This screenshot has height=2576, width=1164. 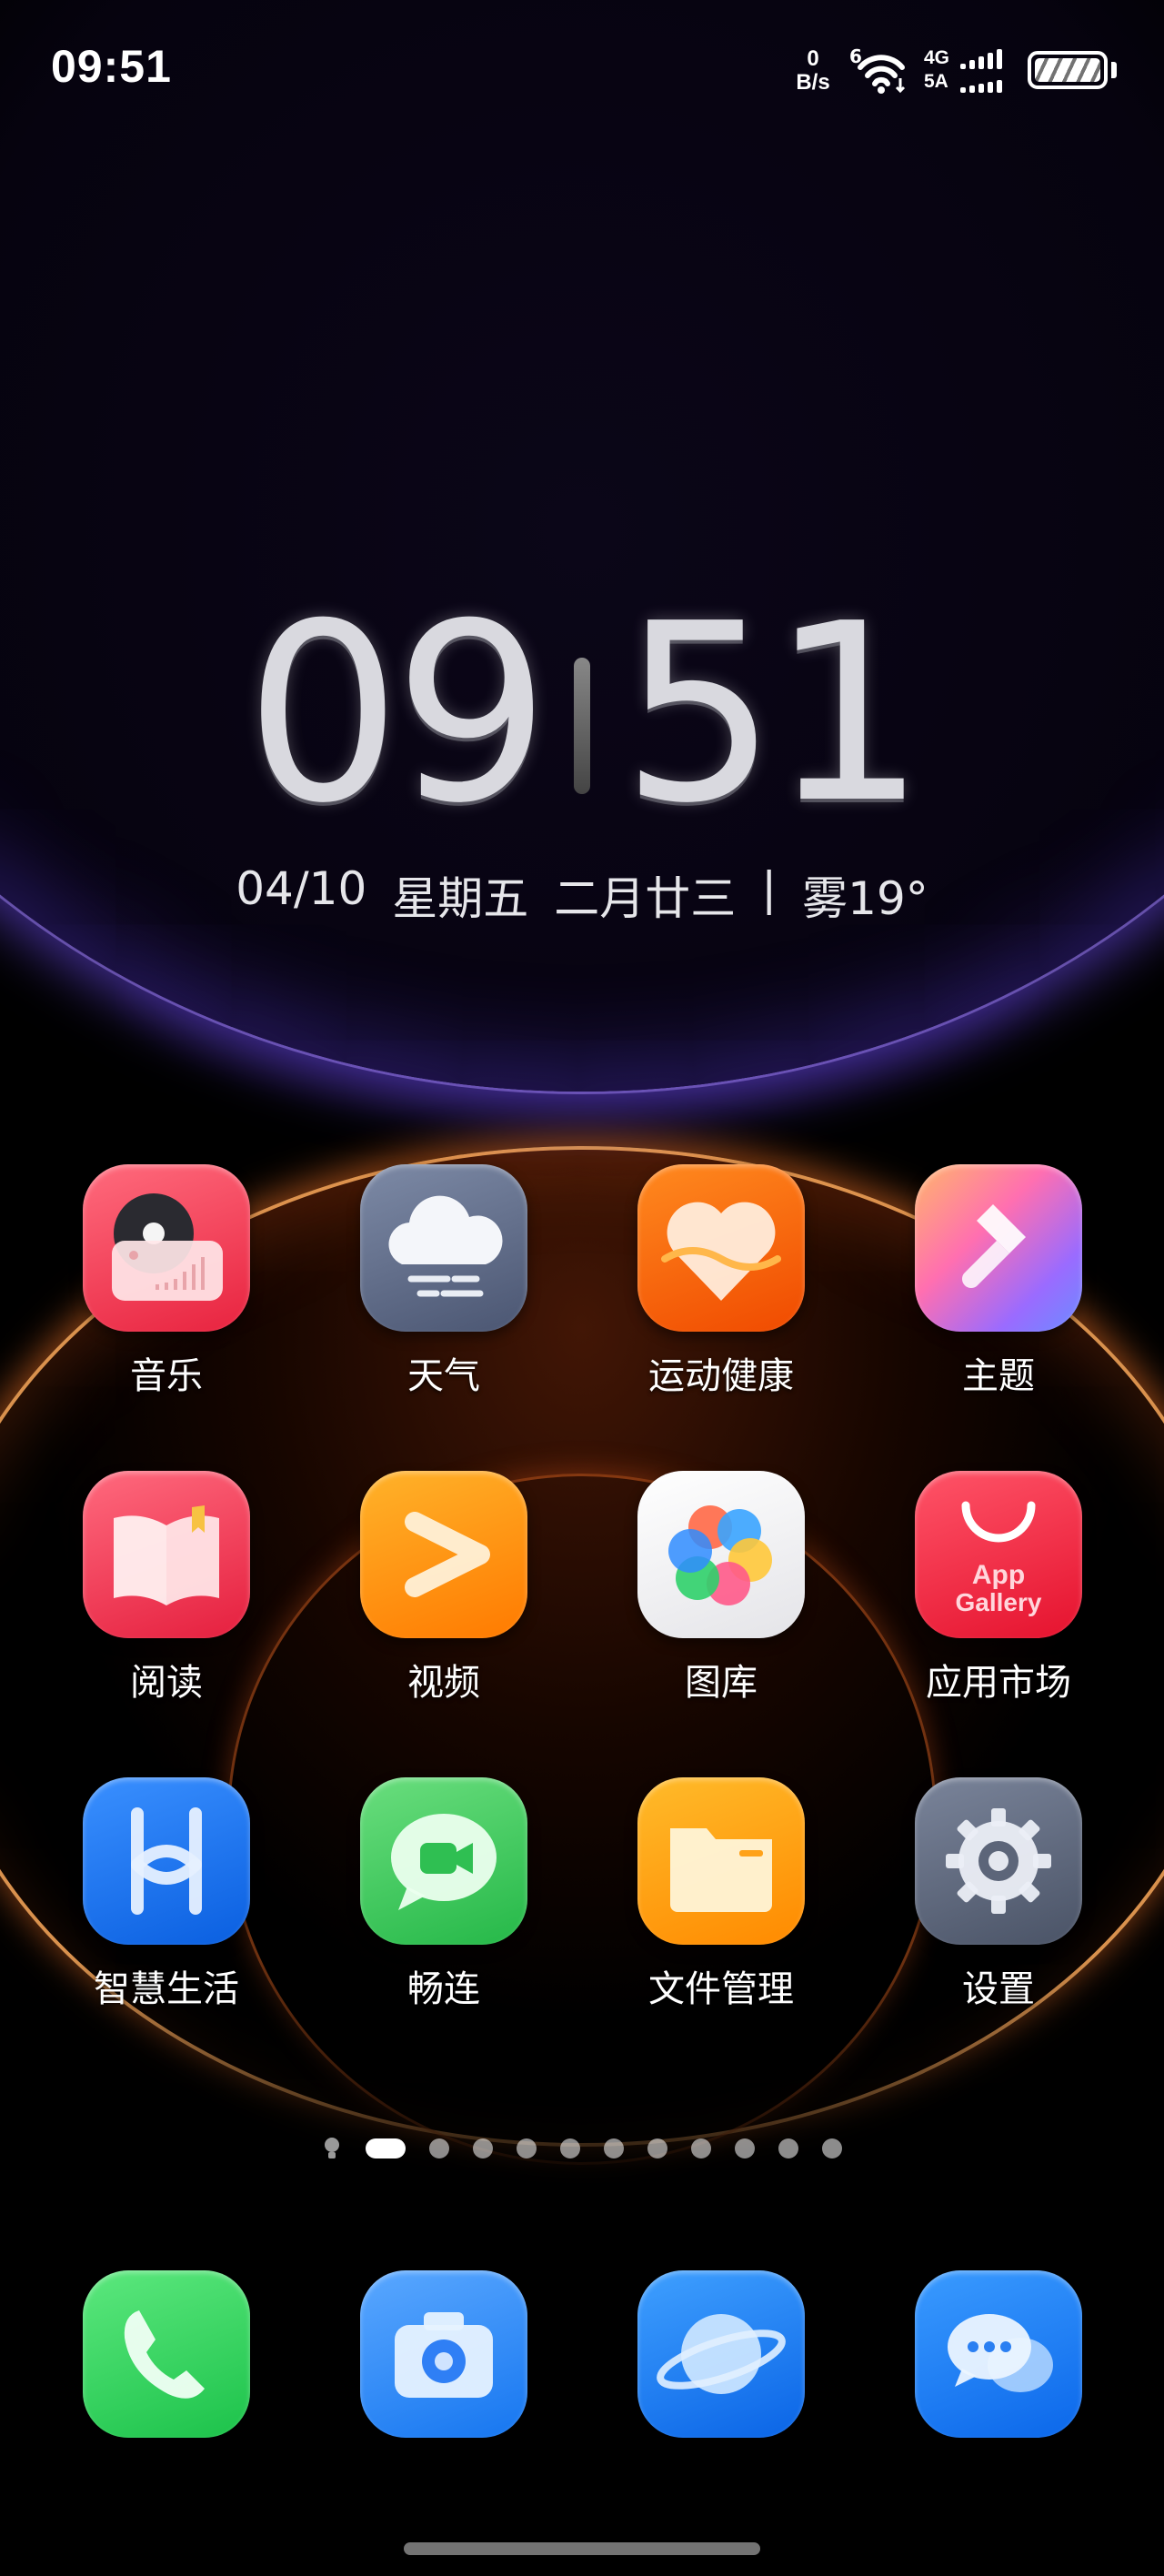 What do you see at coordinates (999, 1554) in the screenshot?
I see `appgallery-icon: App Gallery` at bounding box center [999, 1554].